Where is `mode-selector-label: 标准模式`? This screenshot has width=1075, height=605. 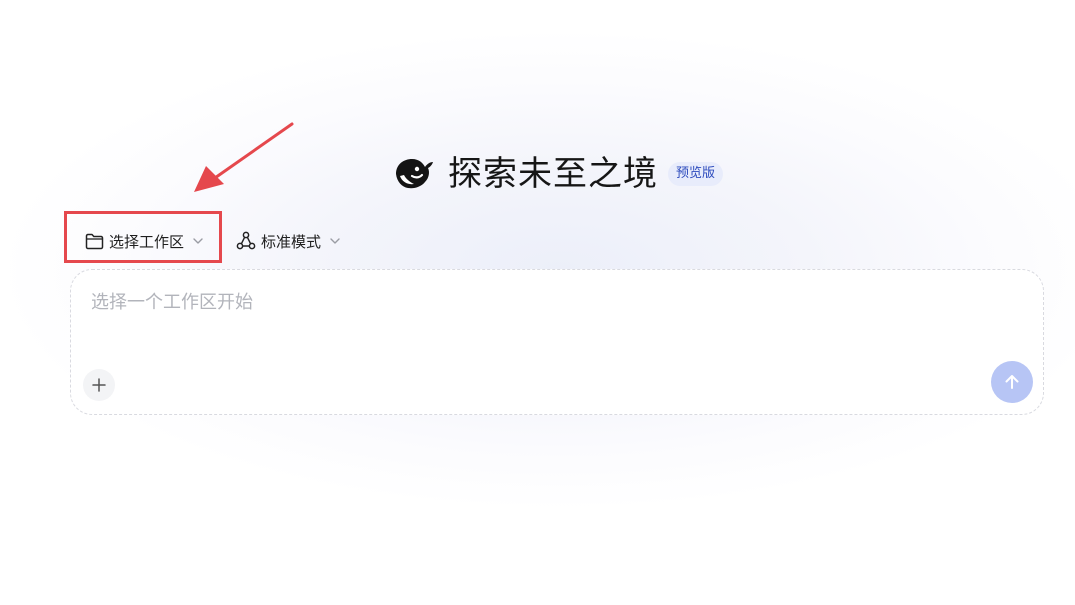
mode-selector-label: 标准模式 is located at coordinates (291, 241).